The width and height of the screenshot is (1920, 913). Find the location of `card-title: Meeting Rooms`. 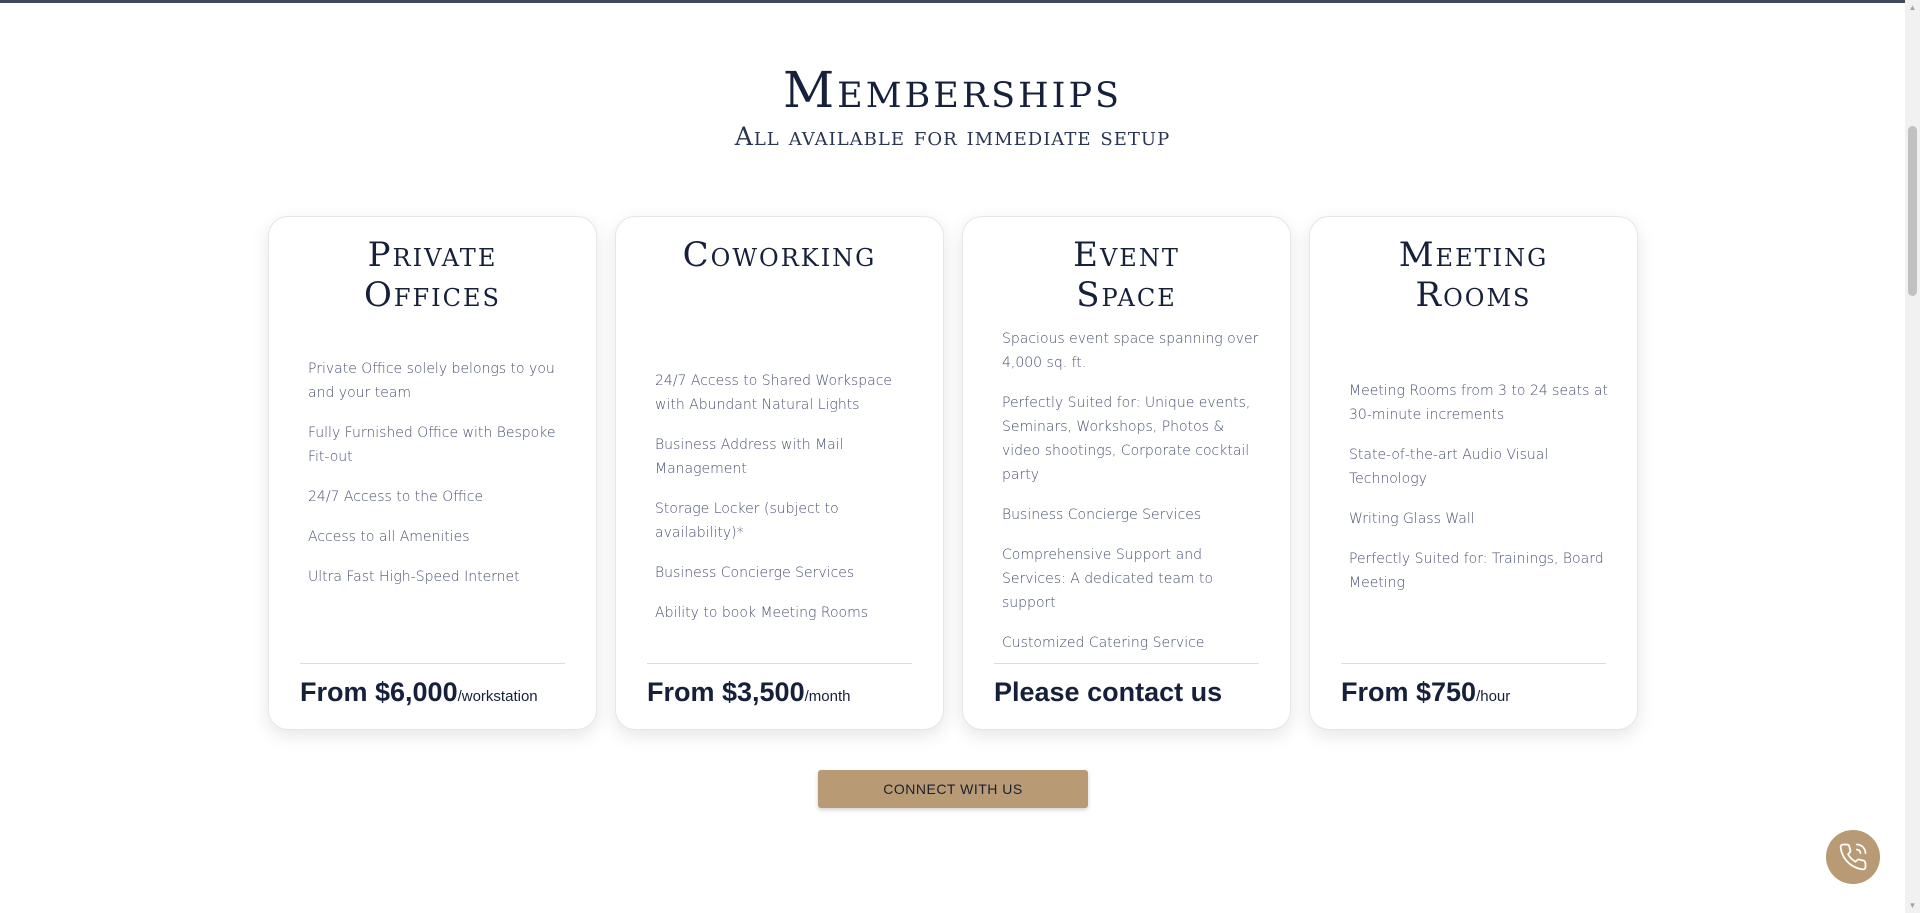

card-title: Meeting Rooms is located at coordinates (1473, 275).